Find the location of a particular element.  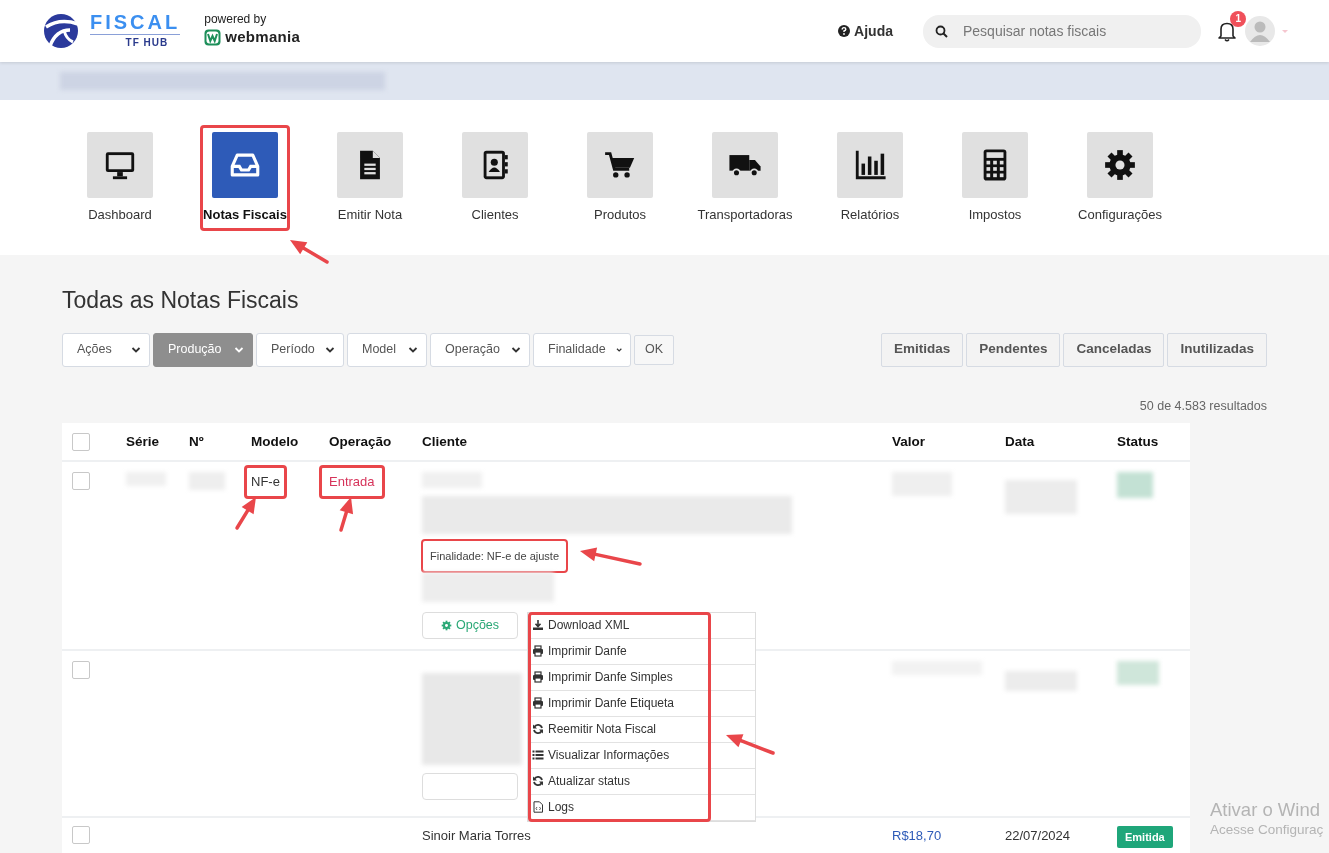

table-cell: 22/07/2024 is located at coordinates (1038, 835).